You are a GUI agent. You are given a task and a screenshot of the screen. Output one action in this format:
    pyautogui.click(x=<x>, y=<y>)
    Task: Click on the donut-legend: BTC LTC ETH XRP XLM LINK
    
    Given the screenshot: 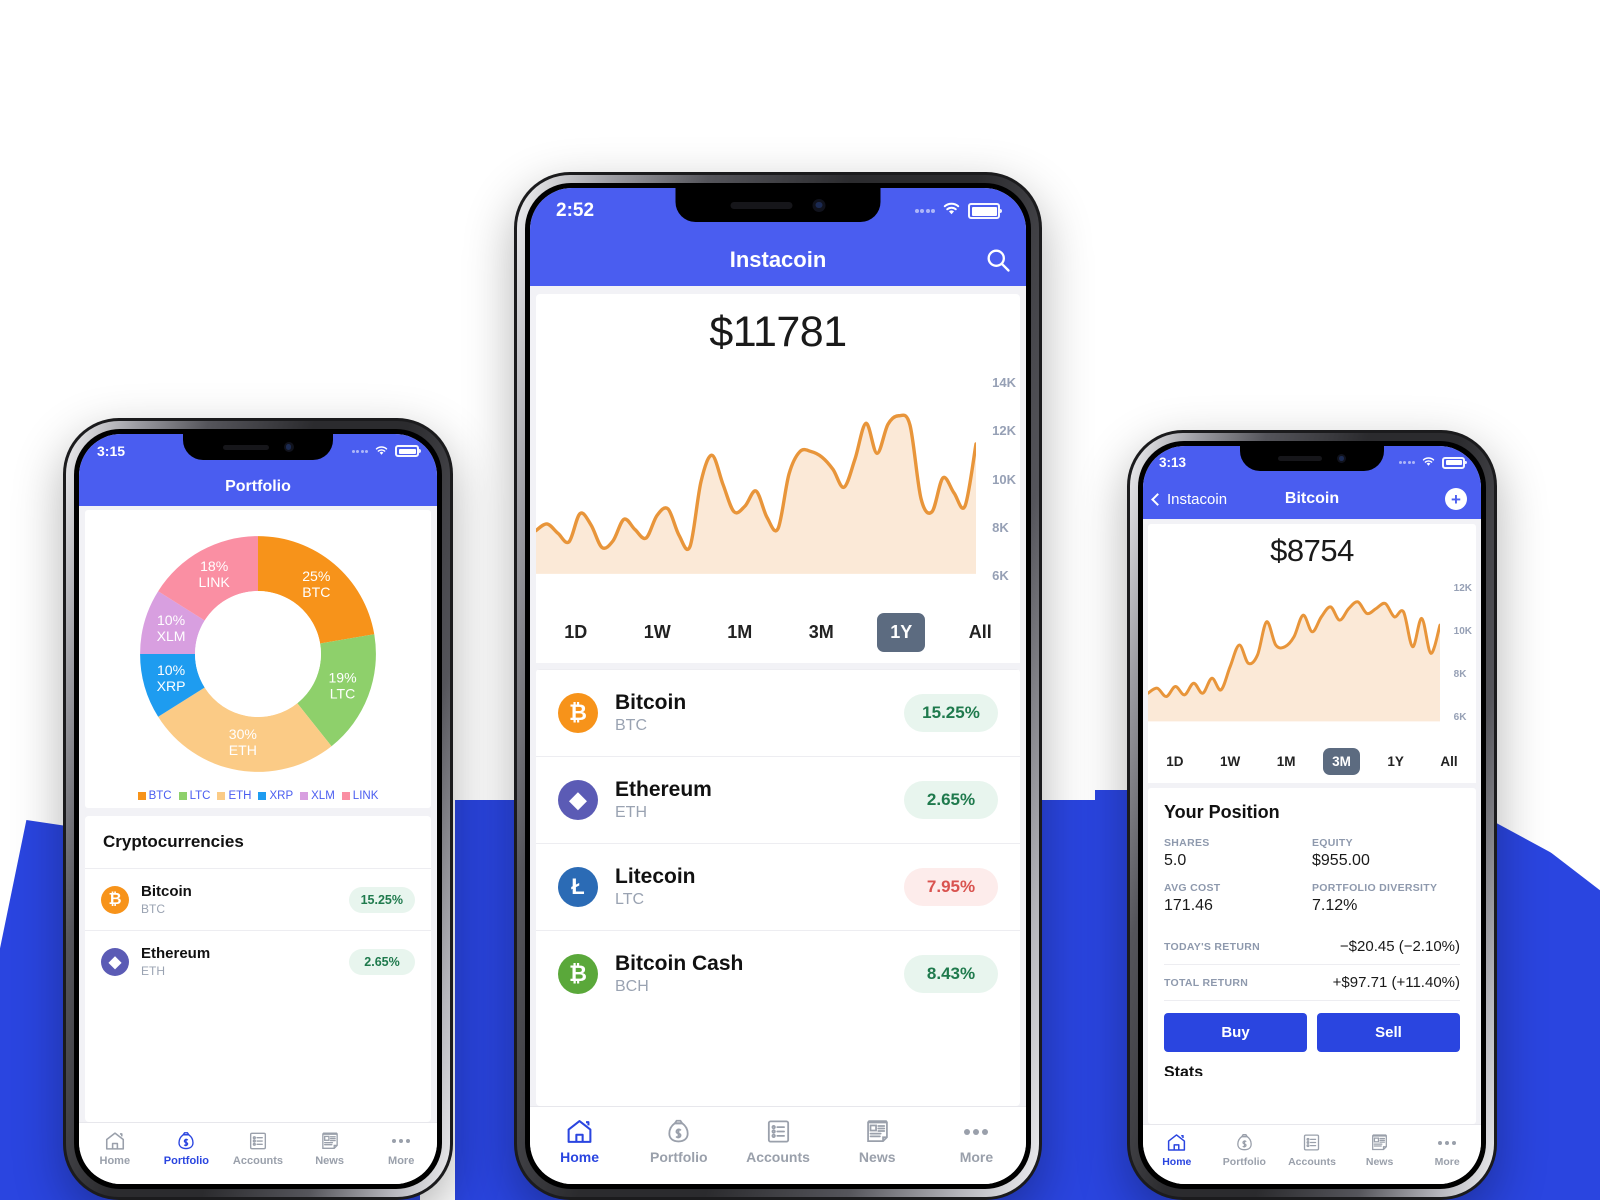 What is the action you would take?
    pyautogui.click(x=257, y=796)
    